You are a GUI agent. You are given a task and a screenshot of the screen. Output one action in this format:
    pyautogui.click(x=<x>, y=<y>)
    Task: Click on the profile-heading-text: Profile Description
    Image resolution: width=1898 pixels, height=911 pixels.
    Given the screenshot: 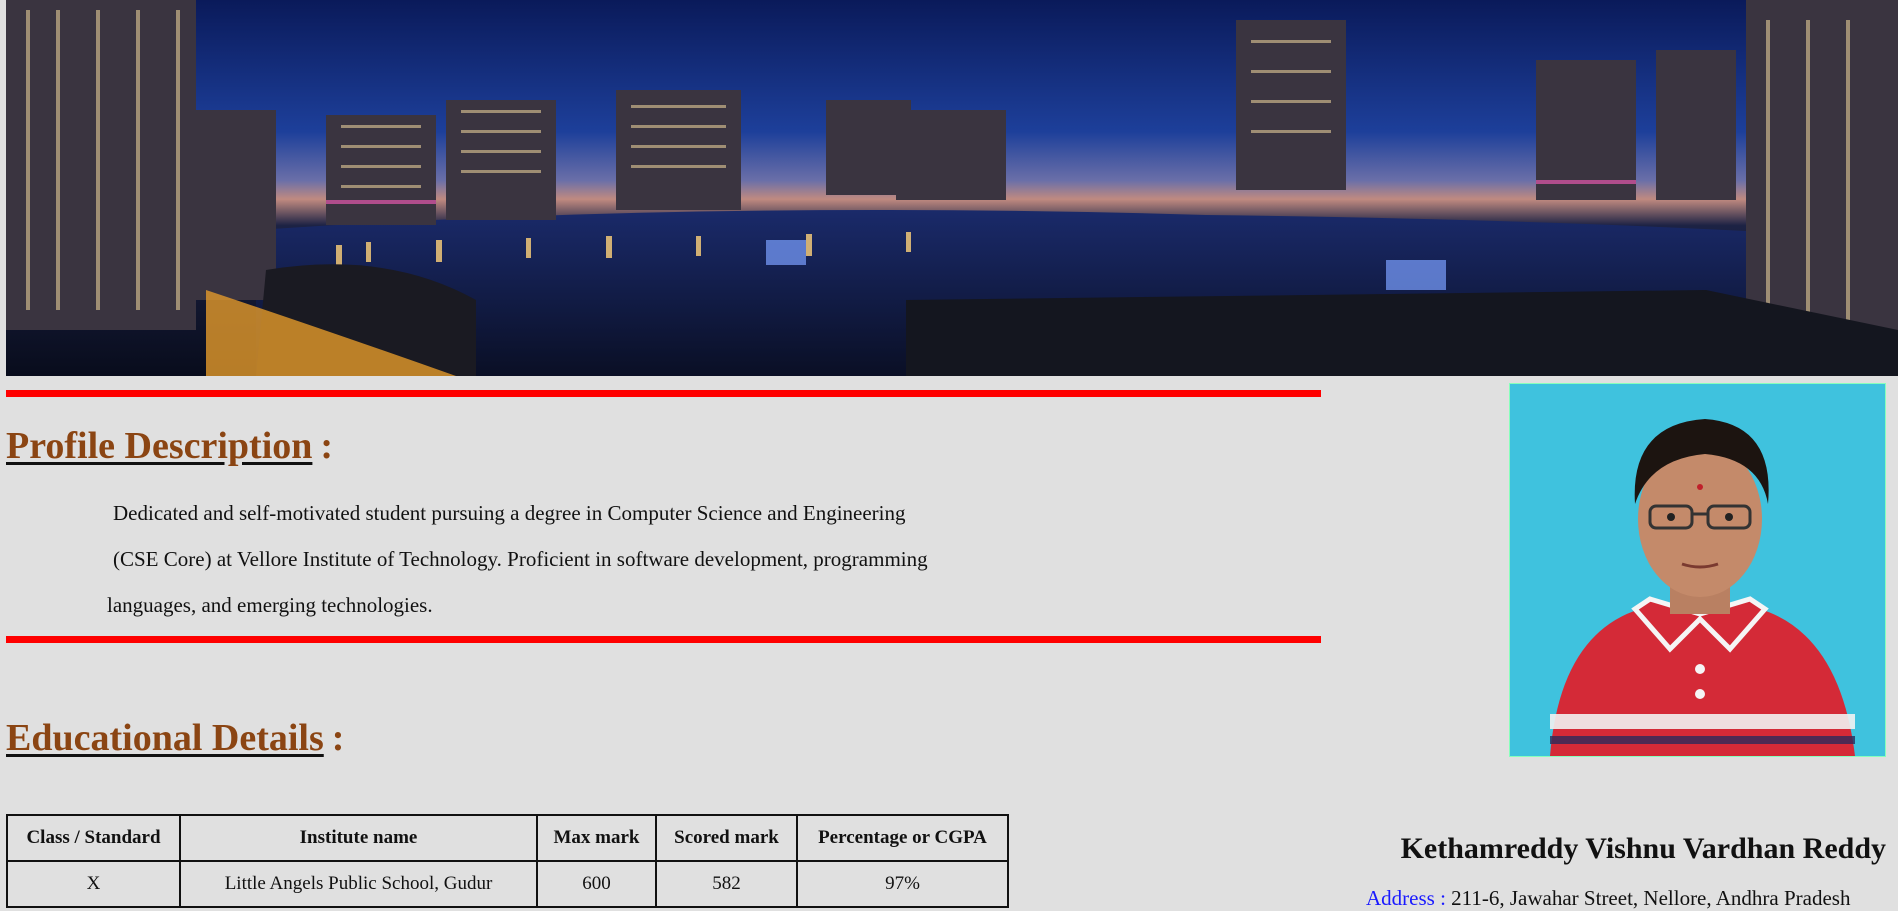 What is the action you would take?
    pyautogui.click(x=159, y=446)
    